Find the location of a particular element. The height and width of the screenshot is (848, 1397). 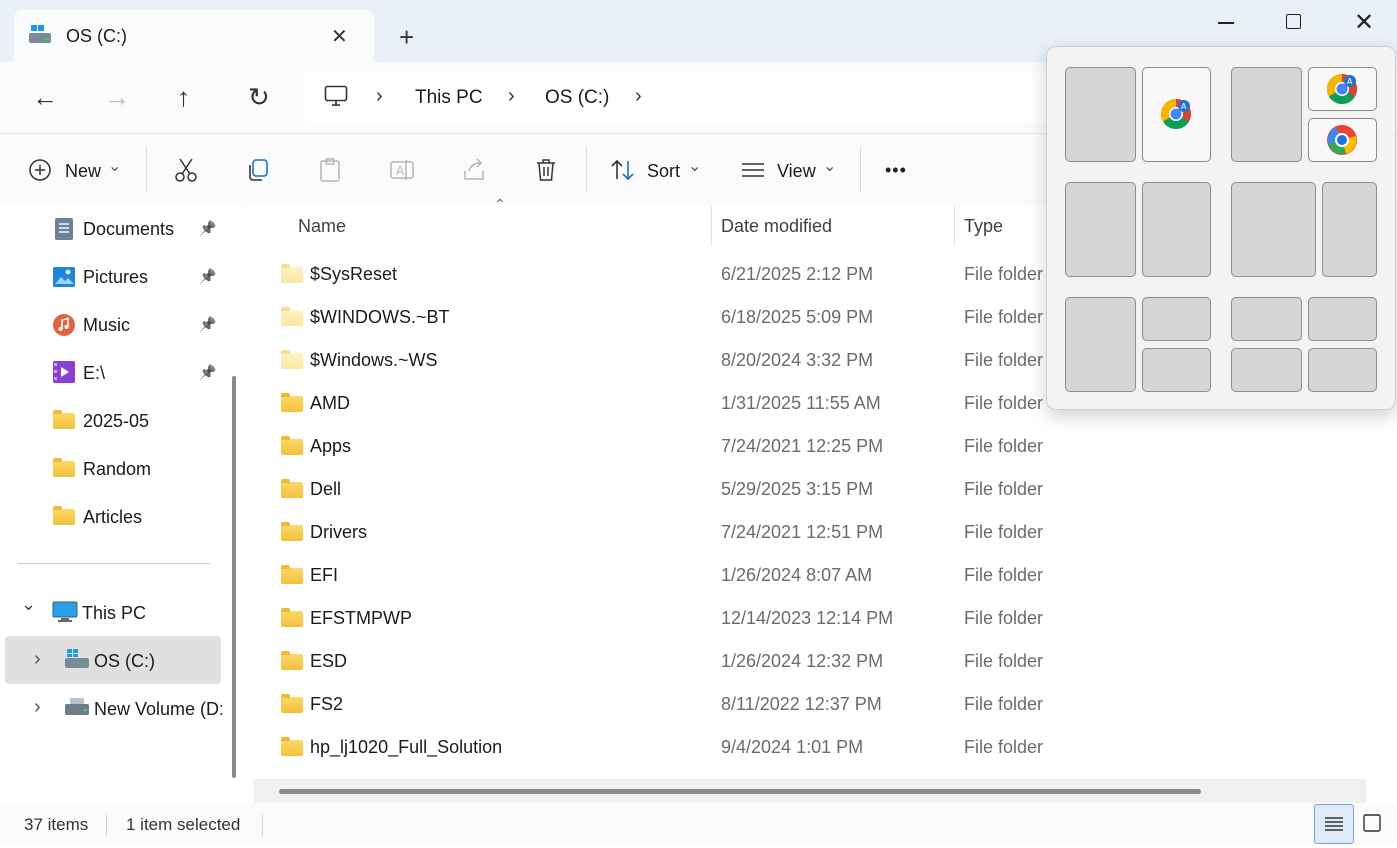

breadcrumb-this-pc: This PC is located at coordinates (449, 98).